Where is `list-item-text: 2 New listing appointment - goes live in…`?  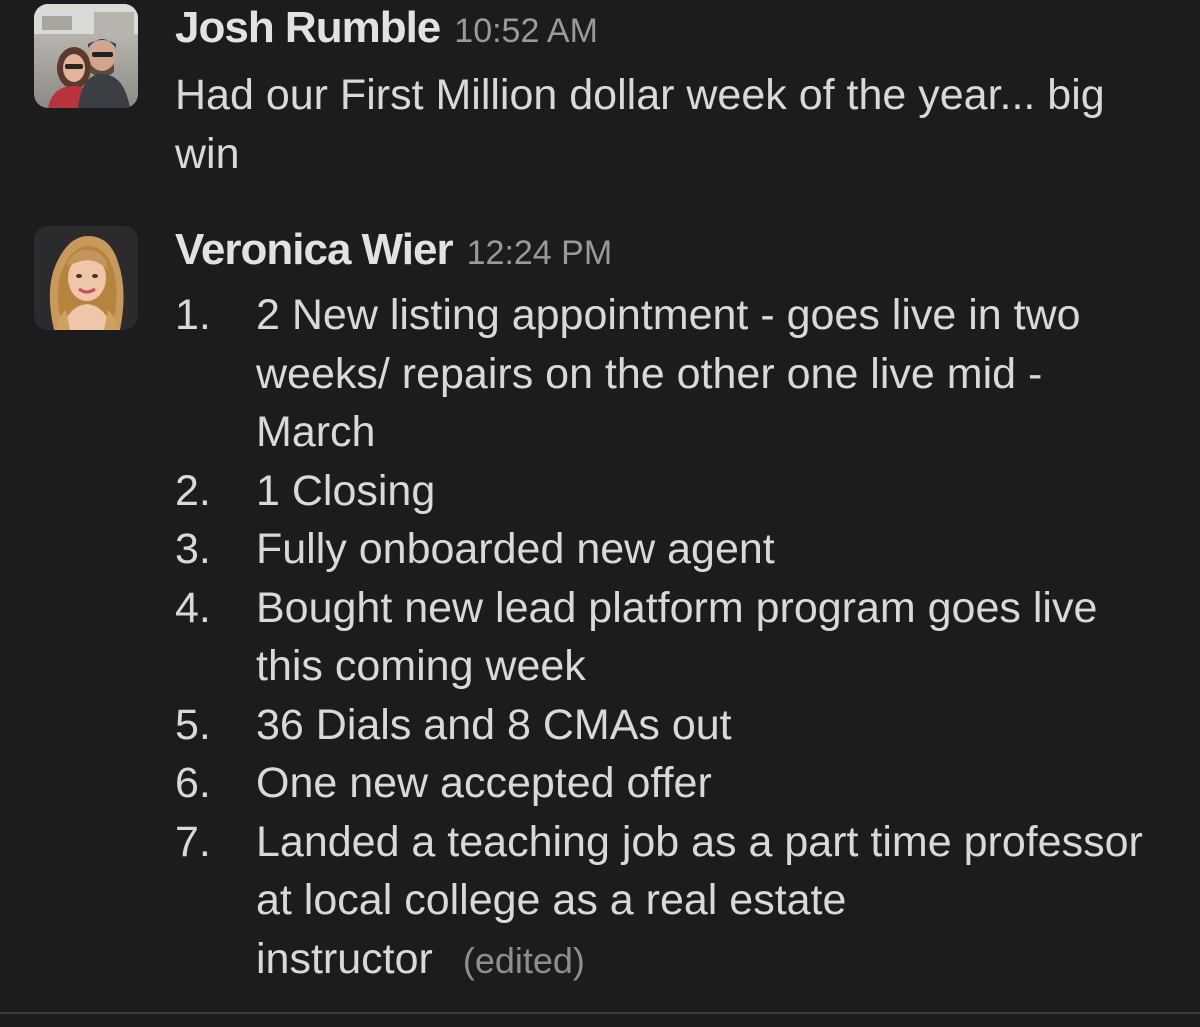 list-item-text: 2 New listing appointment - goes live in… is located at coordinates (668, 373).